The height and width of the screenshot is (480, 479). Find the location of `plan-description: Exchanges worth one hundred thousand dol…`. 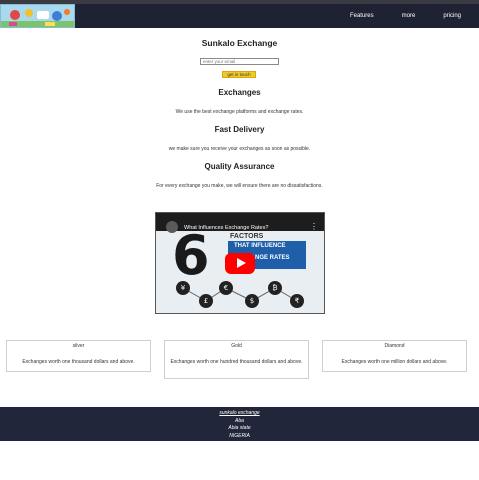

plan-description: Exchanges worth one hundred thousand dol… is located at coordinates (236, 362).